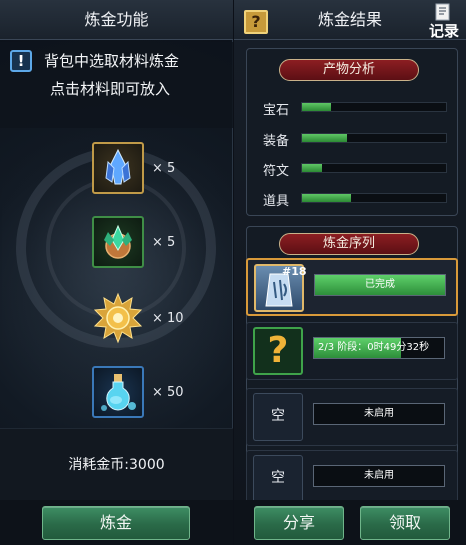  Describe the element at coordinates (442, 12) in the screenshot. I see `scroll-icon` at that location.